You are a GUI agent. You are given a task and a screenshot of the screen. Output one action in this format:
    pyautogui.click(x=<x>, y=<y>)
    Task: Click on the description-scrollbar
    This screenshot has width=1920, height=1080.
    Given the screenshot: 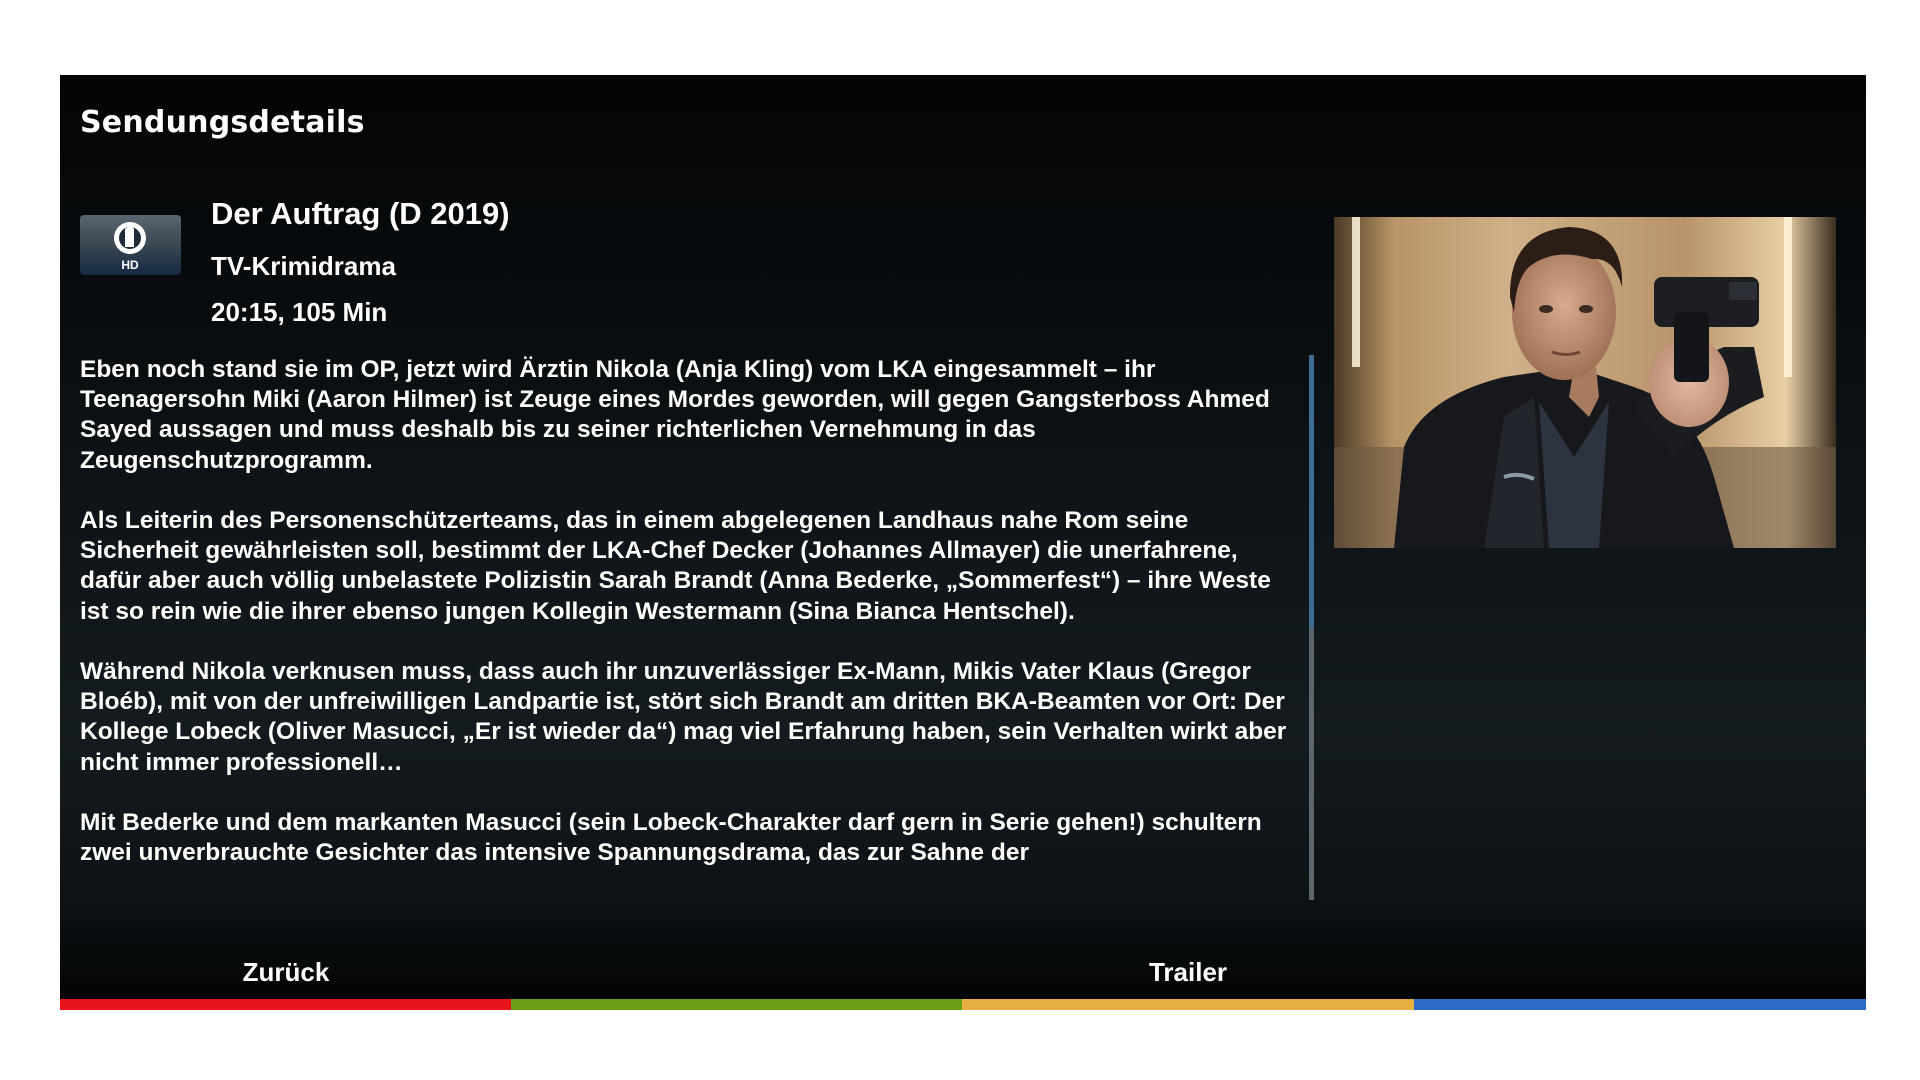 What is the action you would take?
    pyautogui.click(x=1311, y=627)
    